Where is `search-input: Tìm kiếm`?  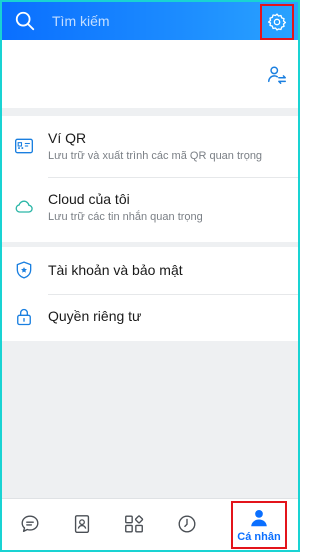
search-input: Tìm kiếm is located at coordinates (81, 21).